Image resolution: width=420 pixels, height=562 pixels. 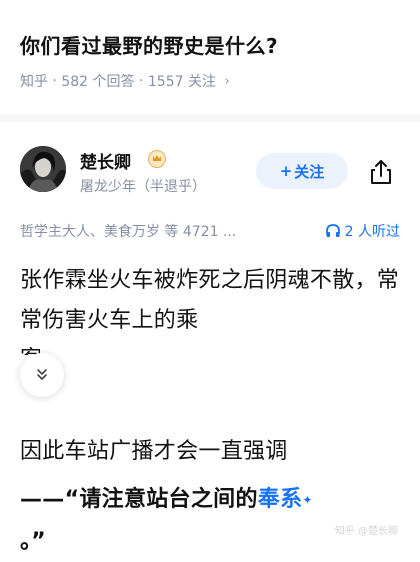 I want to click on answer-count: 582 个回答, so click(x=98, y=82).